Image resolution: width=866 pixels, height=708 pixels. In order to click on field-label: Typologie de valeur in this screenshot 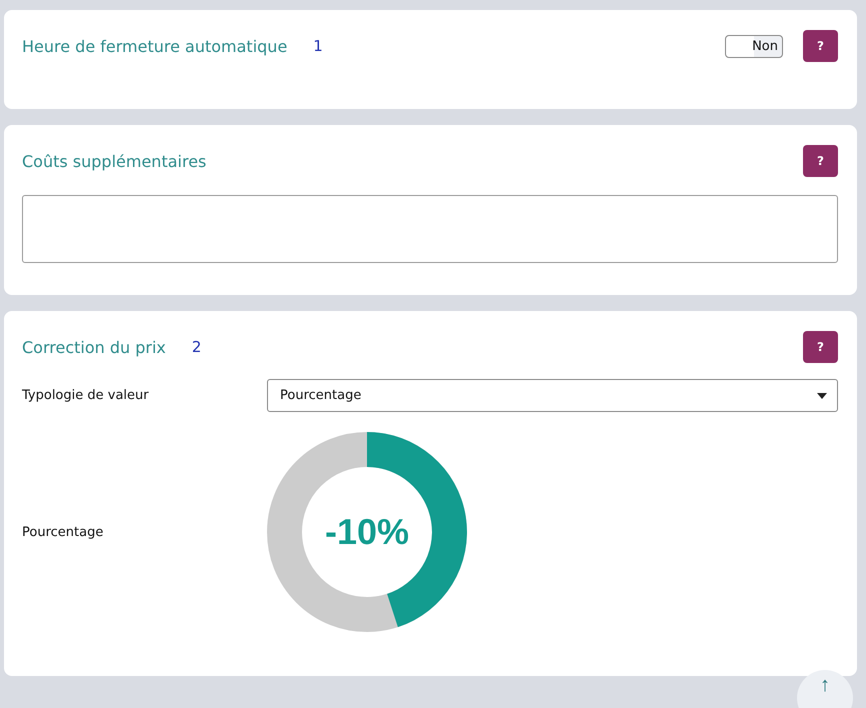, I will do `click(86, 395)`.